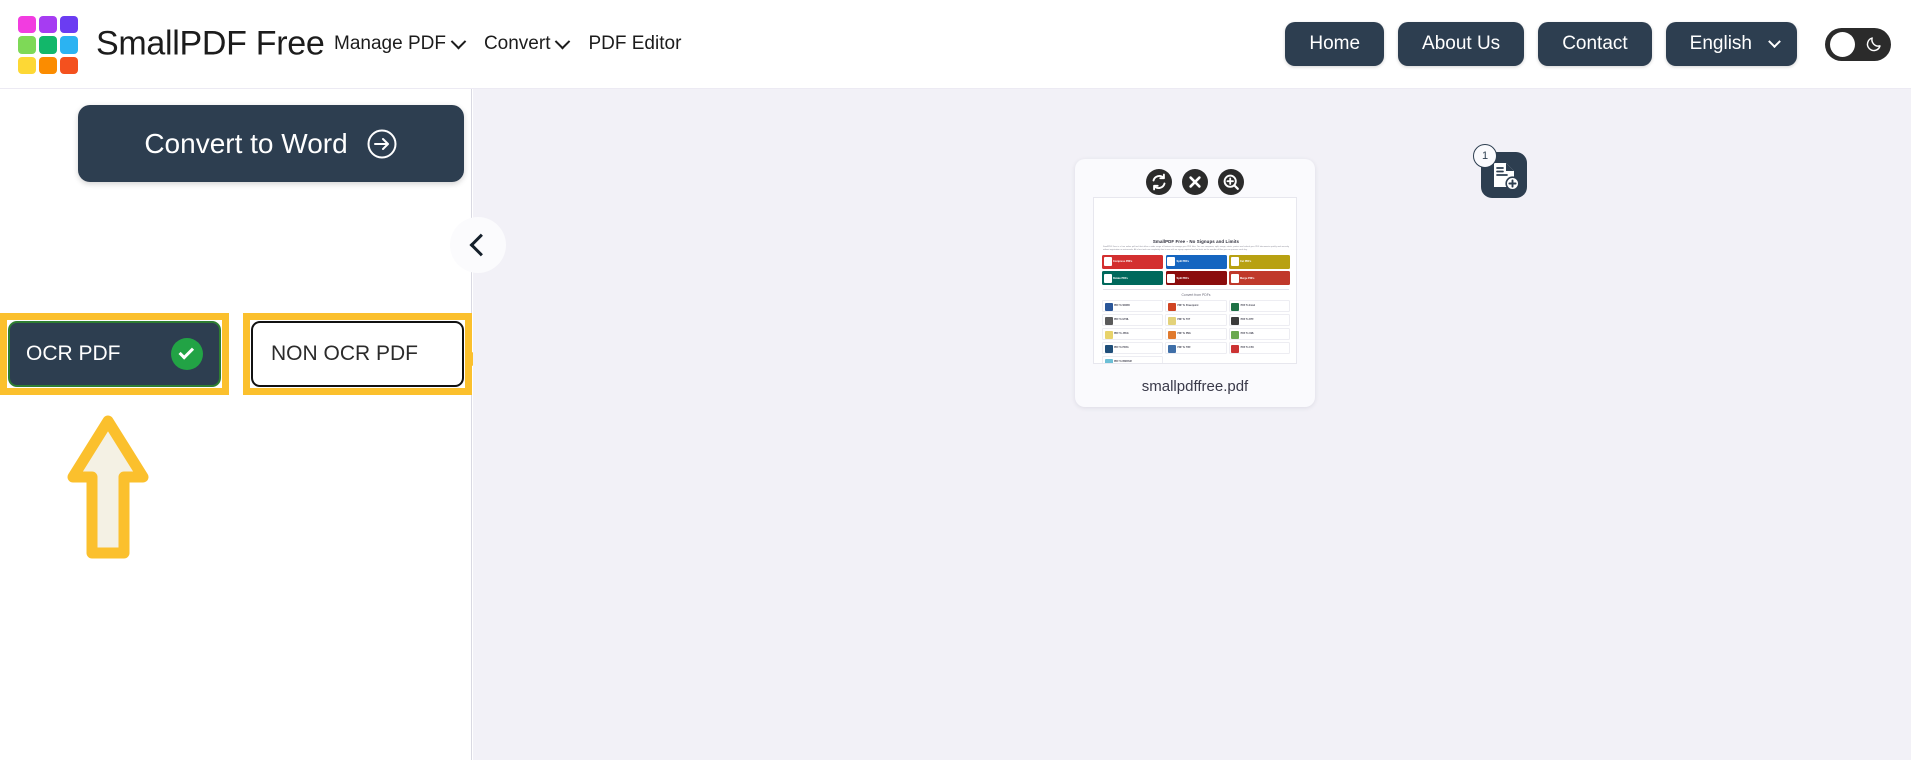  What do you see at coordinates (1196, 241) in the screenshot?
I see `preview-title: SmallPDF Free - No Signups and Limits` at bounding box center [1196, 241].